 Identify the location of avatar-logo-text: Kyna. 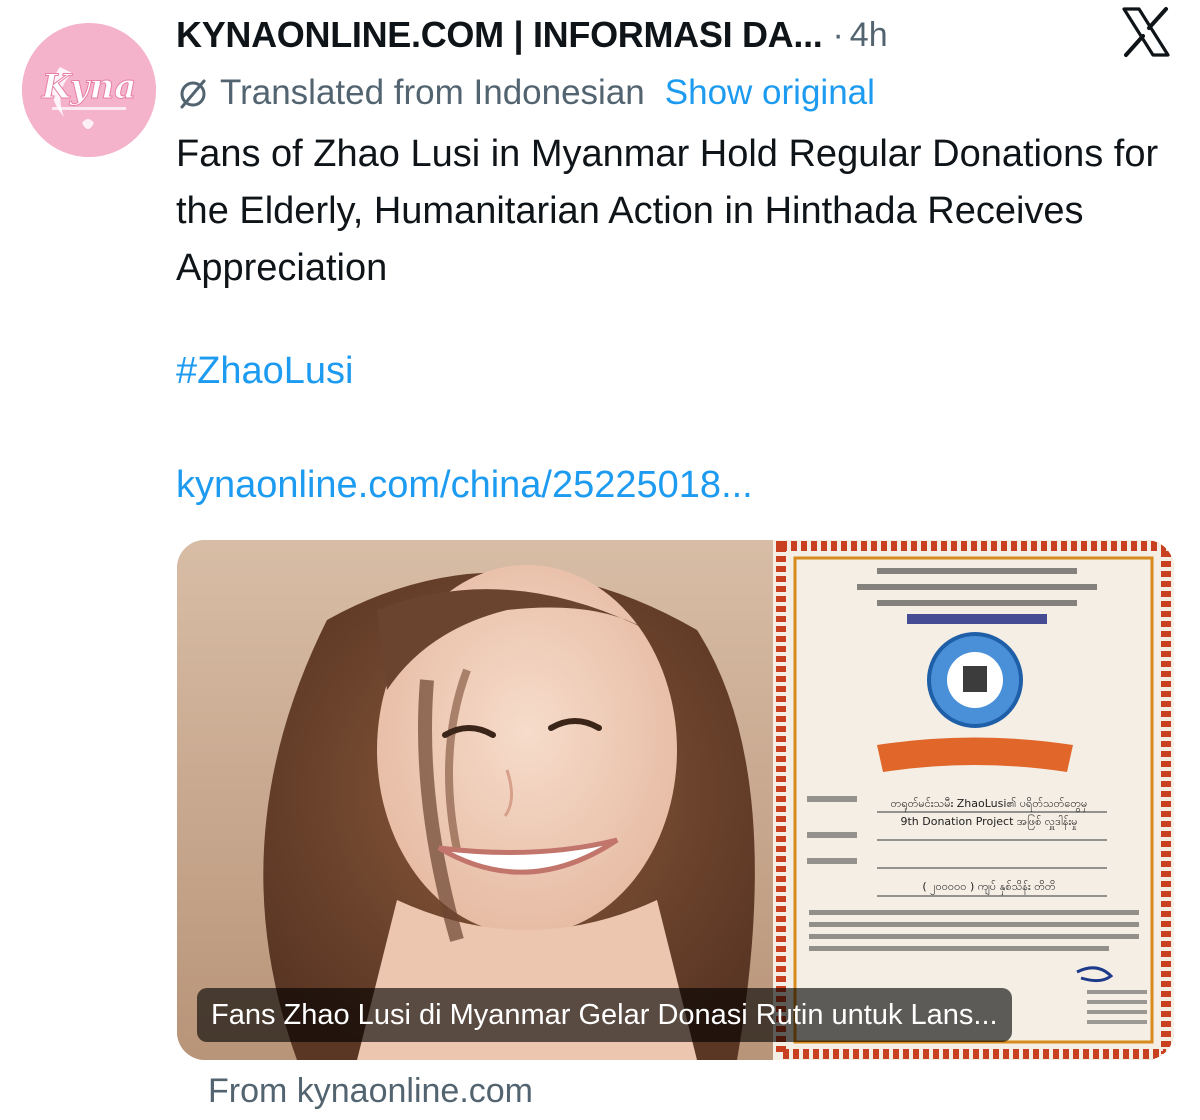
(89, 87).